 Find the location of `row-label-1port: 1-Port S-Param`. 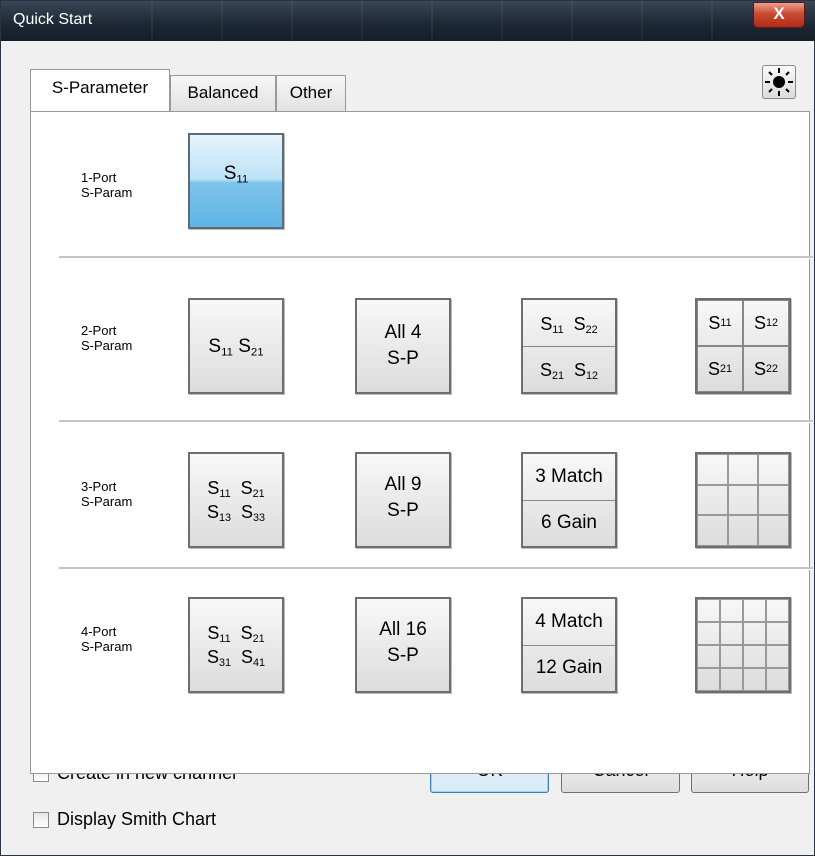

row-label-1port: 1-Port S-Param is located at coordinates (106, 185).